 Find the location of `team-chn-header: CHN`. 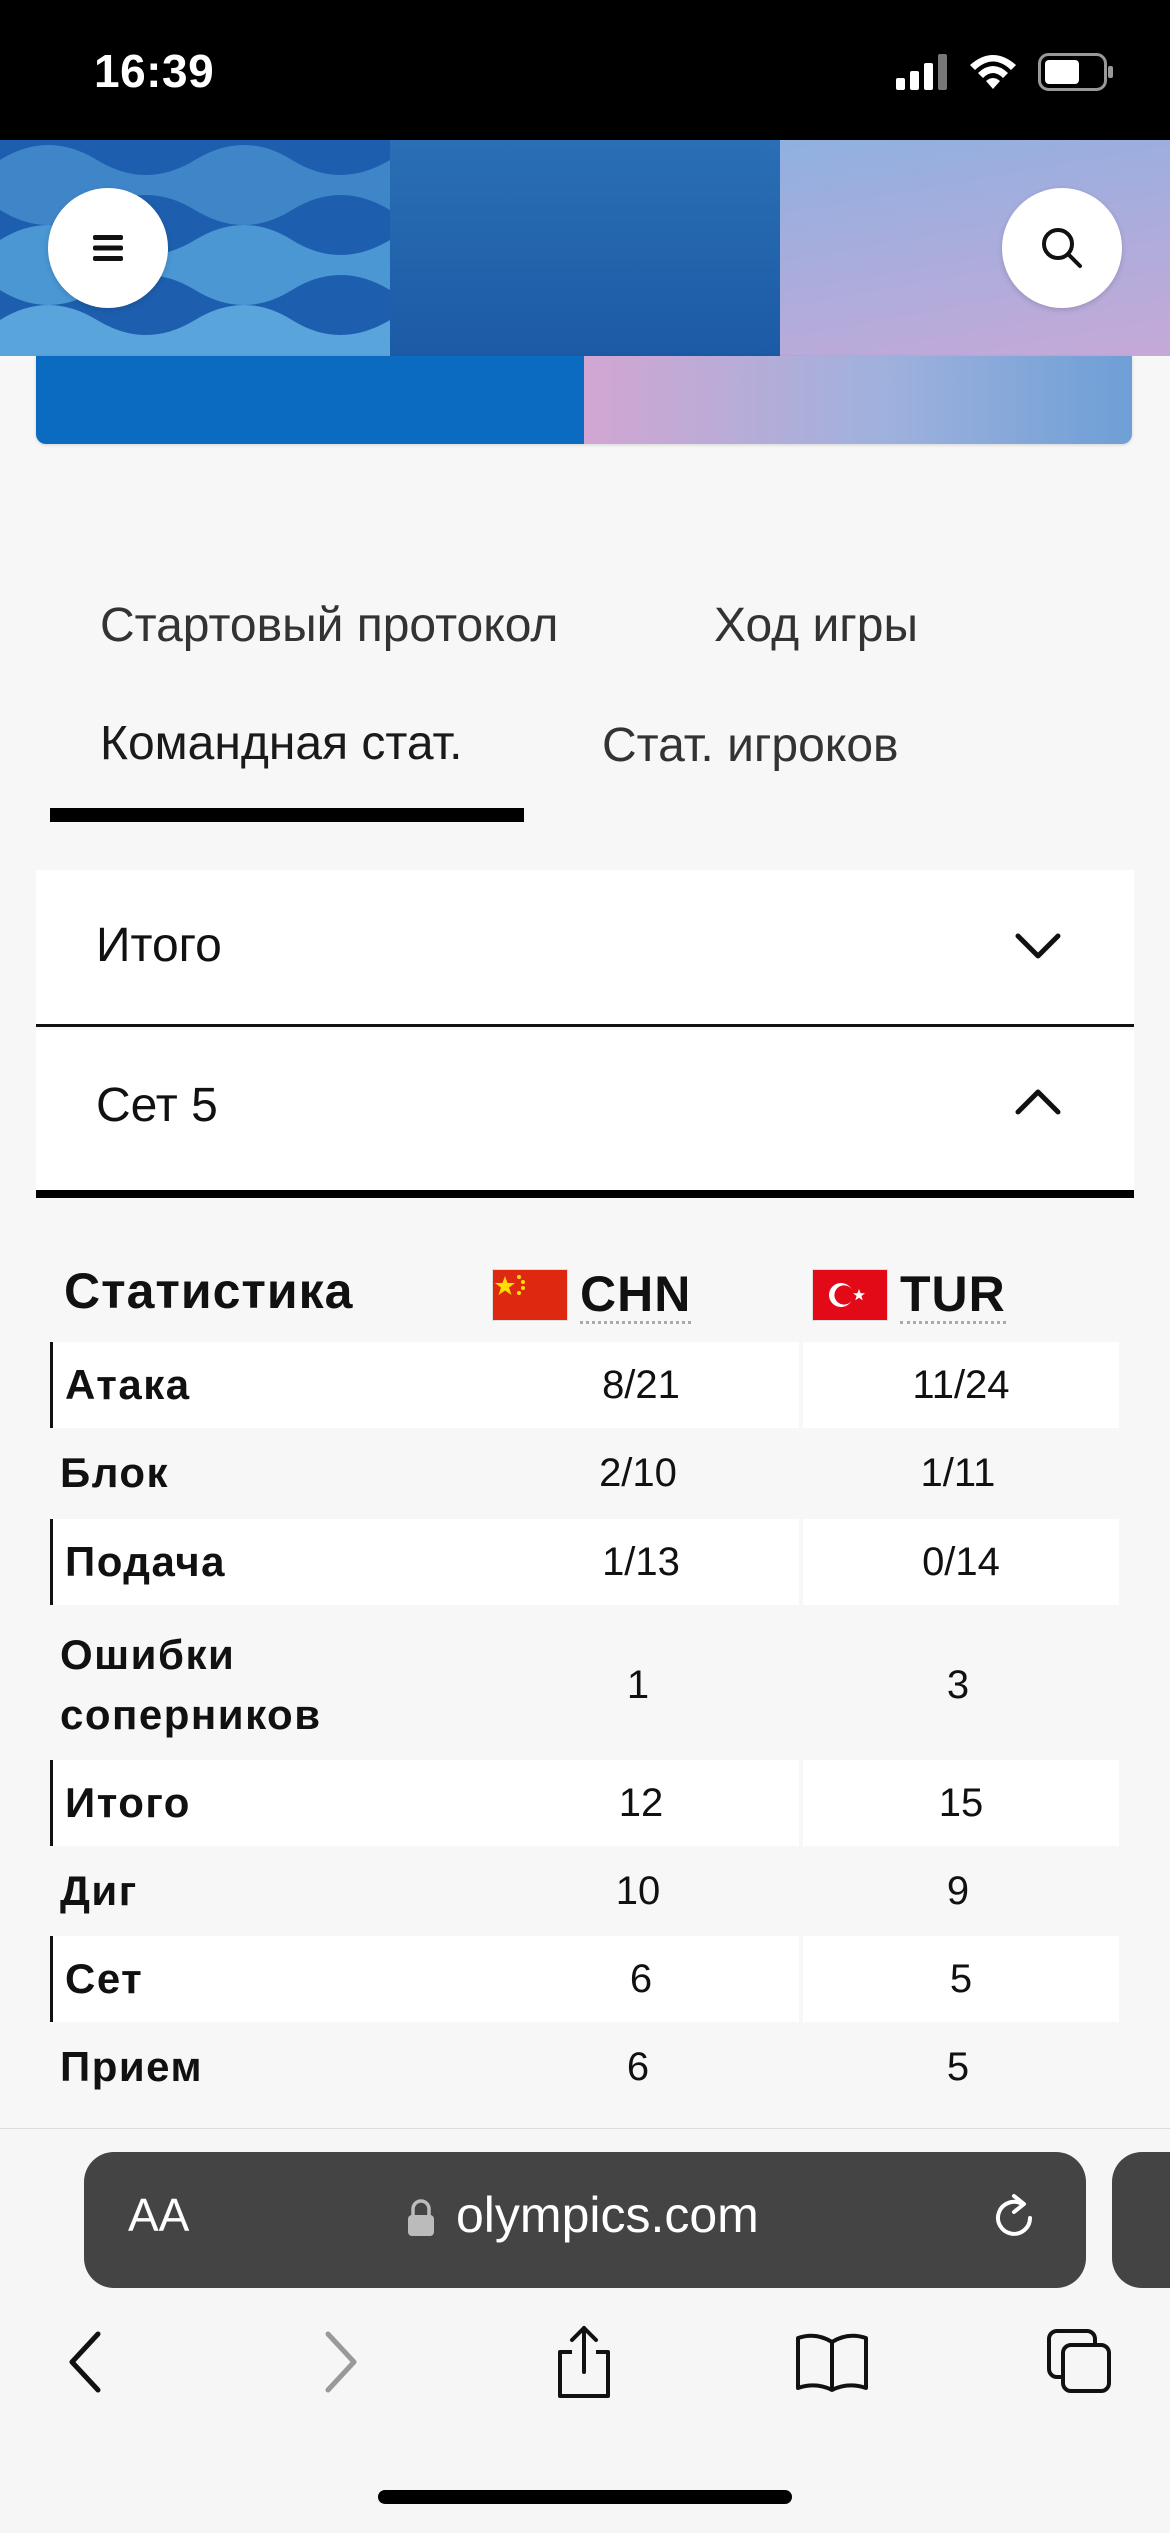

team-chn-header: CHN is located at coordinates (592, 1295).